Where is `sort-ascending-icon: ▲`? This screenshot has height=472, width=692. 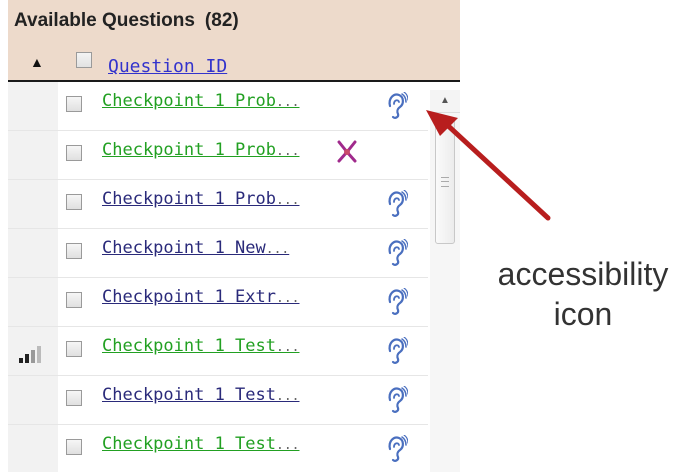
sort-ascending-icon: ▲ is located at coordinates (37, 62).